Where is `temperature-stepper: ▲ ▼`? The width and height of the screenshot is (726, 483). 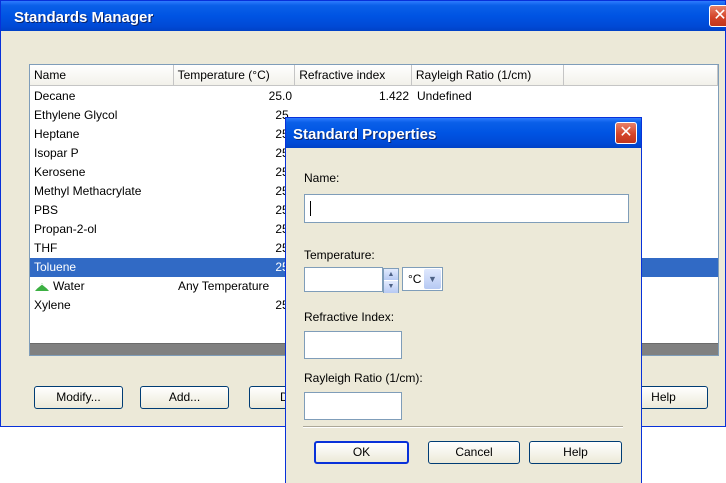
temperature-stepper: ▲ ▼ is located at coordinates (391, 280).